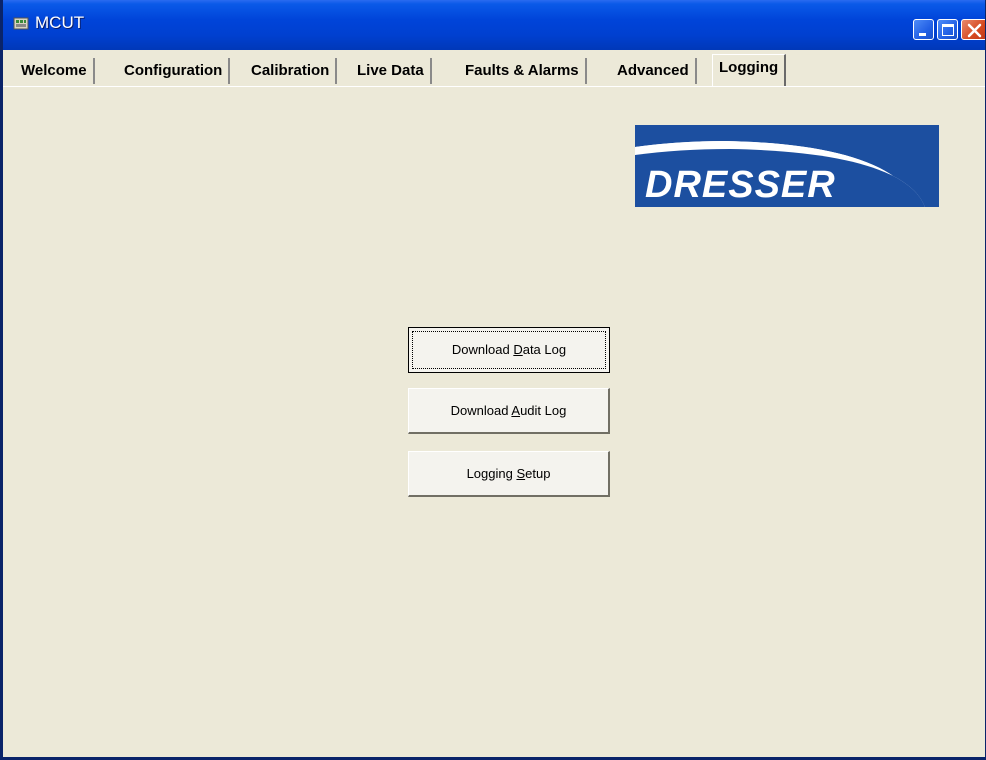  What do you see at coordinates (391, 71) in the screenshot?
I see `tab-live-data: Live Data` at bounding box center [391, 71].